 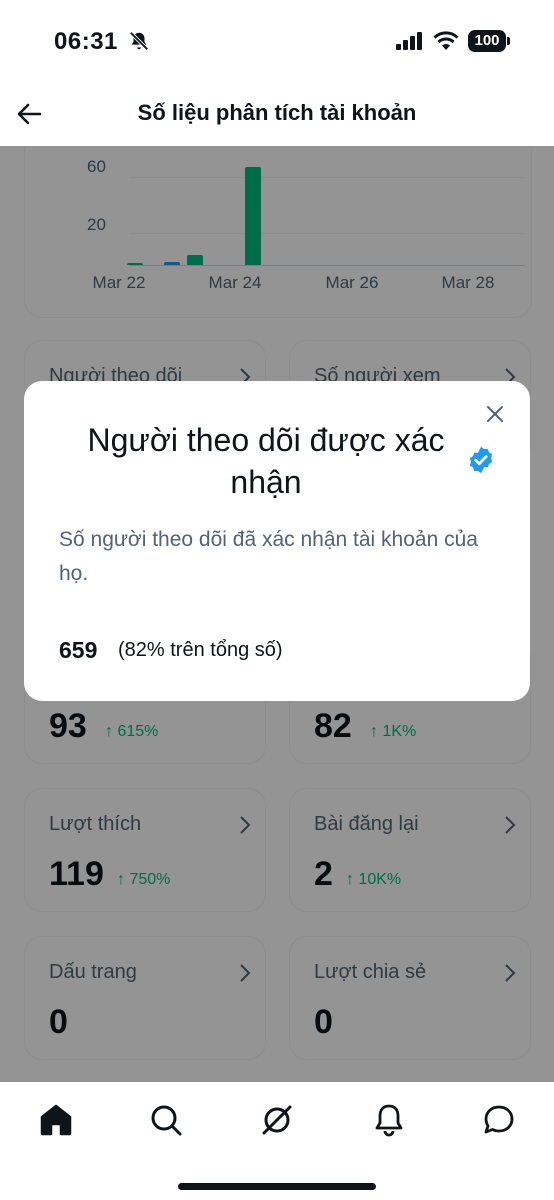 I want to click on top-bar: Số liệu phân tích tài khoản, so click(x=277, y=115).